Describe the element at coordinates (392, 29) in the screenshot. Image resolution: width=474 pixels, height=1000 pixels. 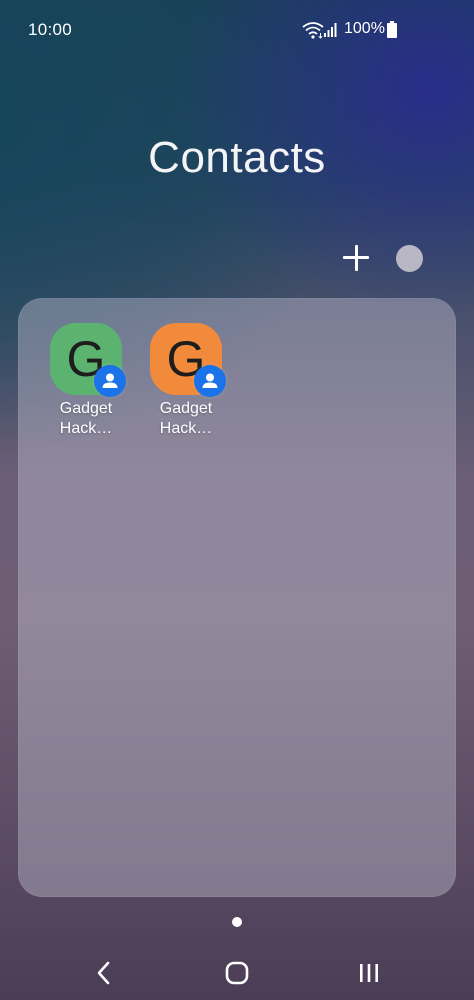
I see `battery-icon` at that location.